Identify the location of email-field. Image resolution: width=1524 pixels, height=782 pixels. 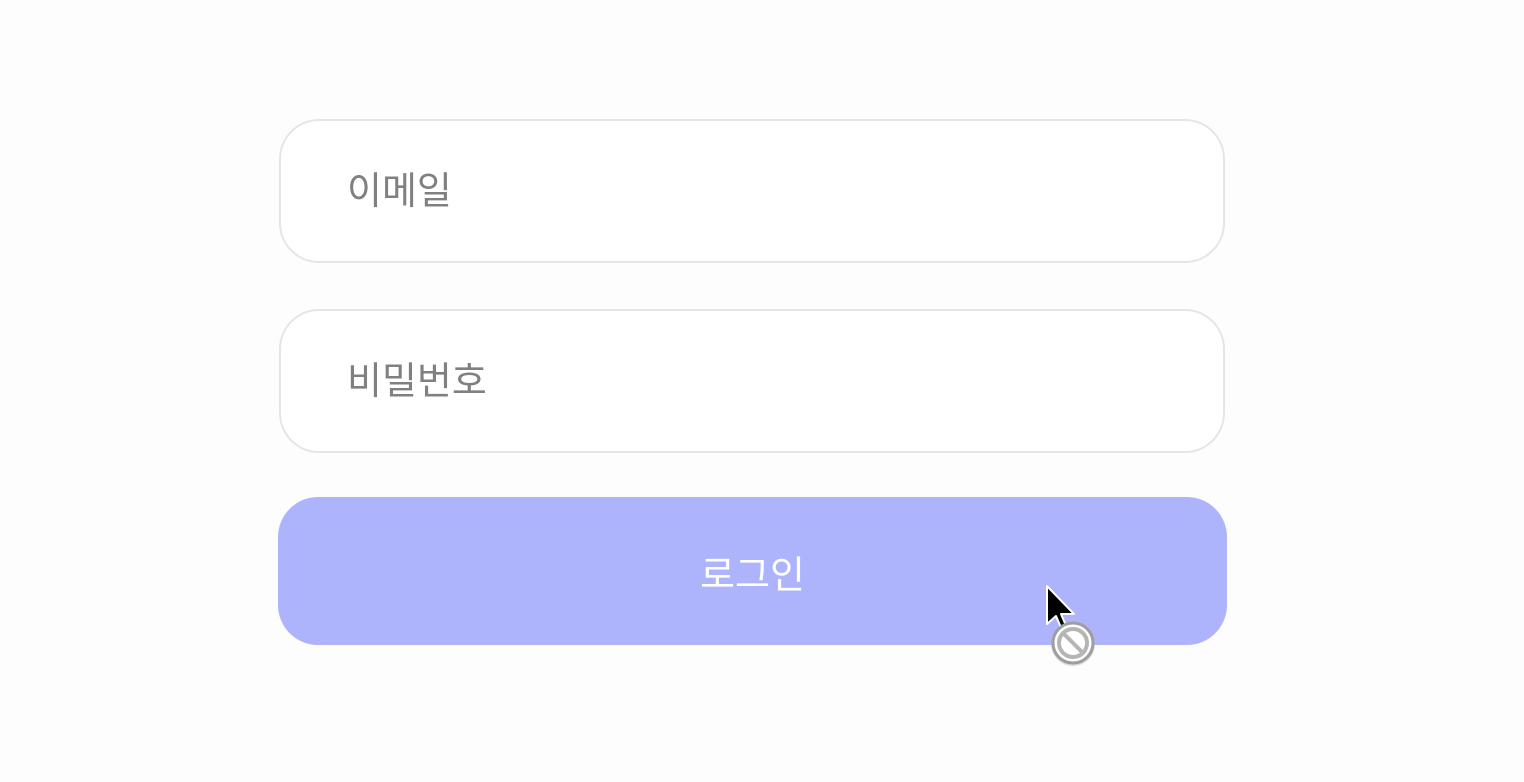
(752, 191).